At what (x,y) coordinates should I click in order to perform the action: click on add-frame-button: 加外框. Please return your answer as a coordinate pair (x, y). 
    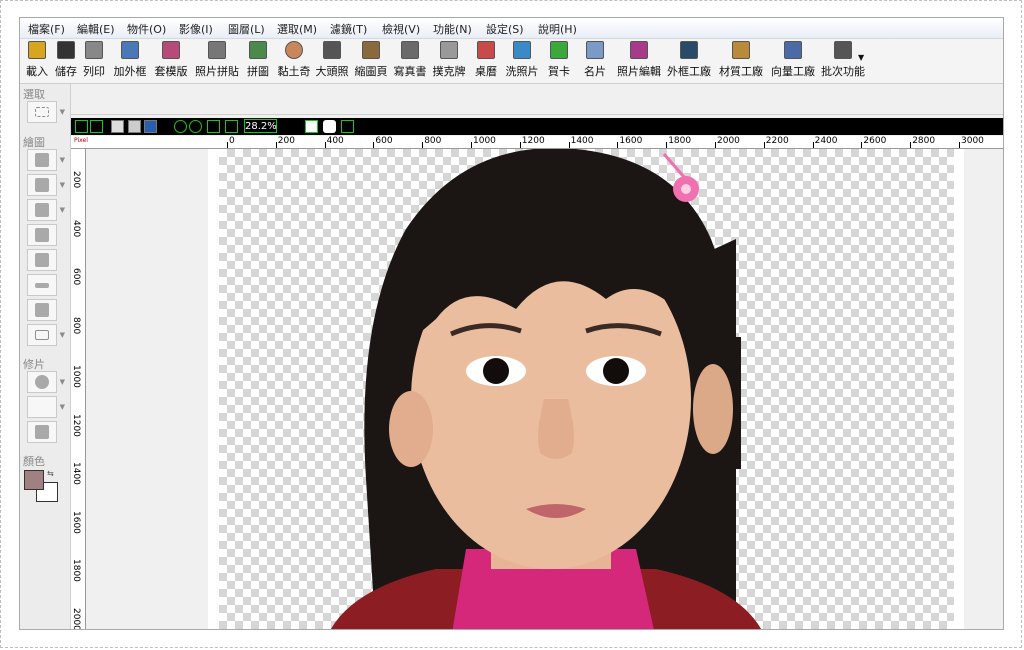
    Looking at the image, I should click on (130, 60).